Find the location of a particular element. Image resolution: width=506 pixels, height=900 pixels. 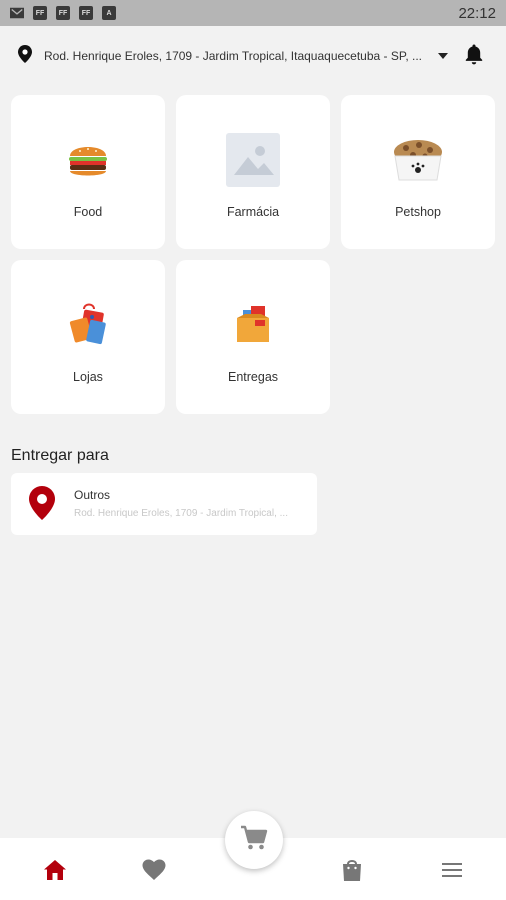

category-label: Farmácia is located at coordinates (253, 212).